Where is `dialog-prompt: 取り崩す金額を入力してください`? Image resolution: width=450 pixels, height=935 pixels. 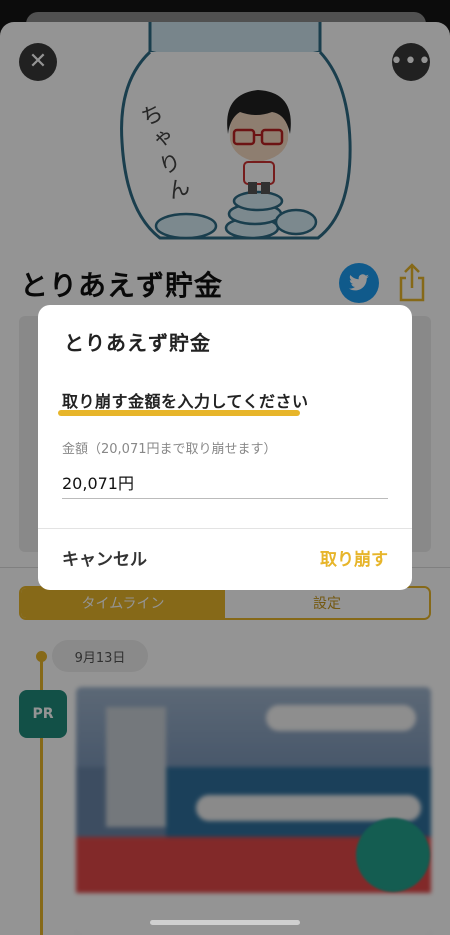 dialog-prompt: 取り崩す金額を入力してください is located at coordinates (185, 401).